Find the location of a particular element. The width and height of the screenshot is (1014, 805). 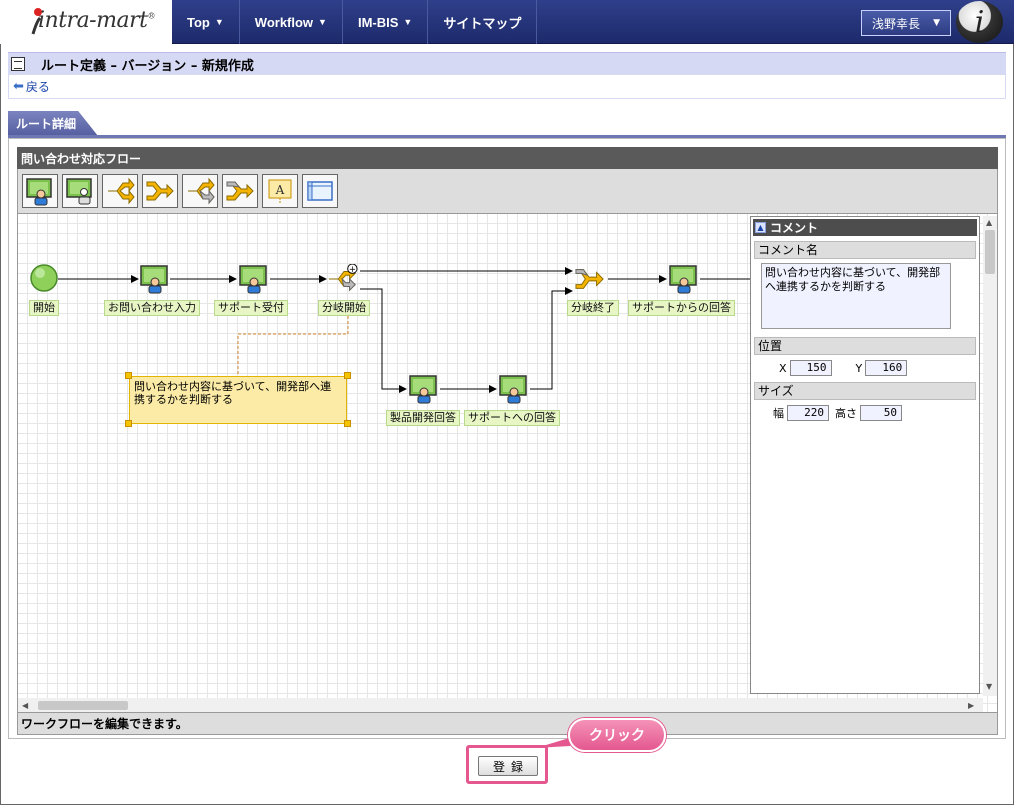

logo-area: intra-mart® is located at coordinates (86, 22).